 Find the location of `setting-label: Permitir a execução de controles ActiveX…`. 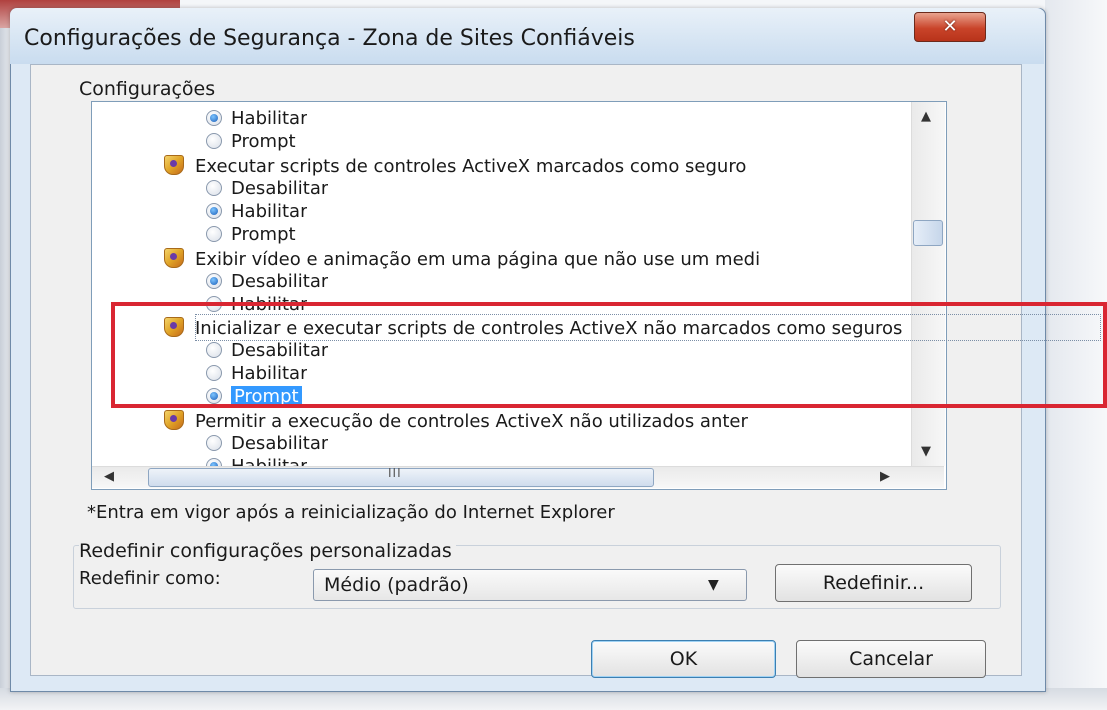

setting-label: Permitir a execução de controles ActiveX… is located at coordinates (471, 421).